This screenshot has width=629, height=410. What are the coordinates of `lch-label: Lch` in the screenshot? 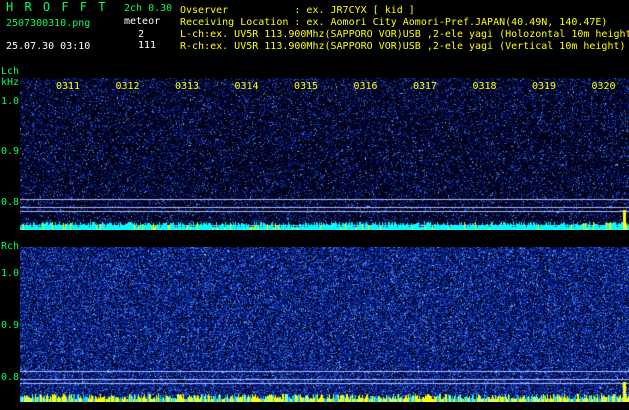 It's located at (10, 71).